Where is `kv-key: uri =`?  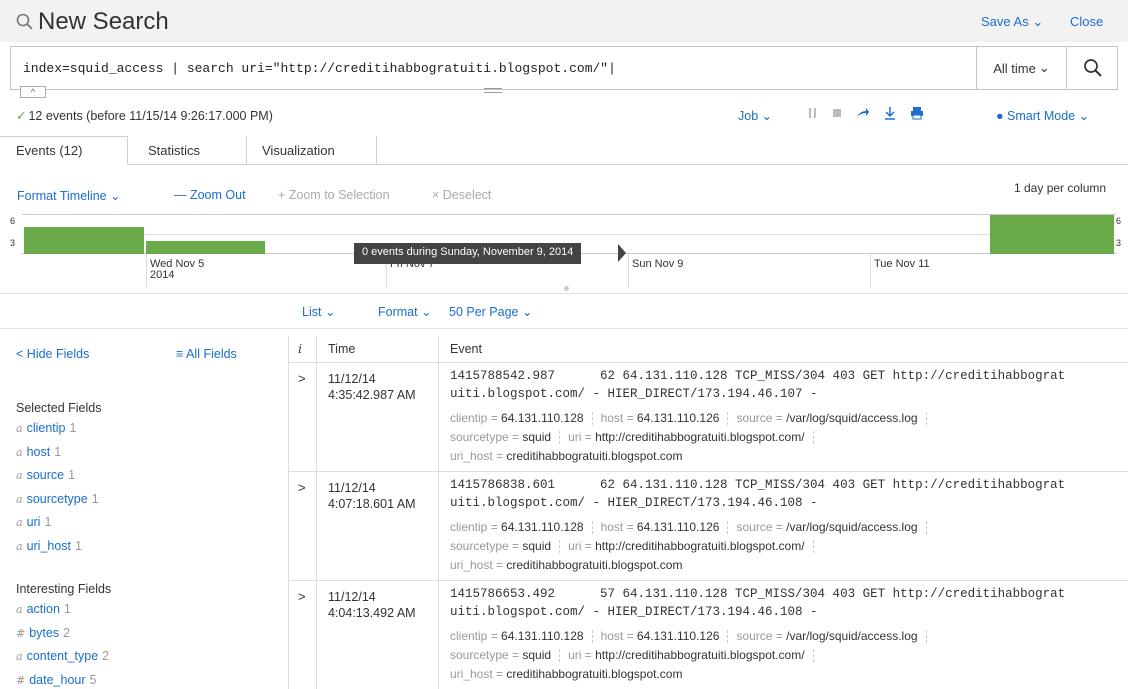 kv-key: uri = is located at coordinates (582, 655).